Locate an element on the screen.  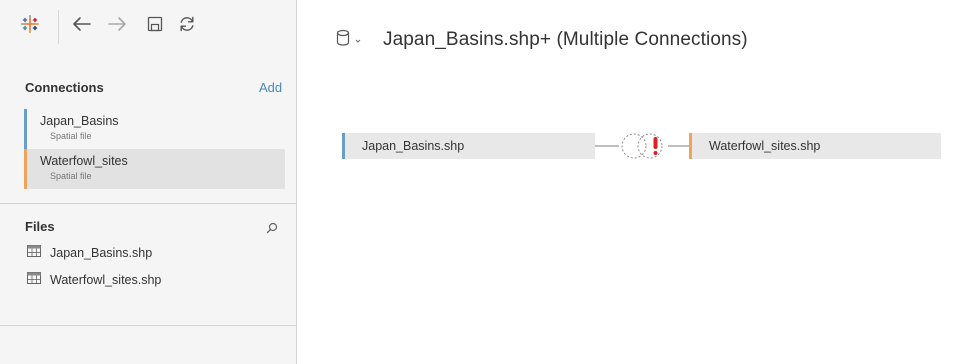
refresh-icon is located at coordinates (187, 24).